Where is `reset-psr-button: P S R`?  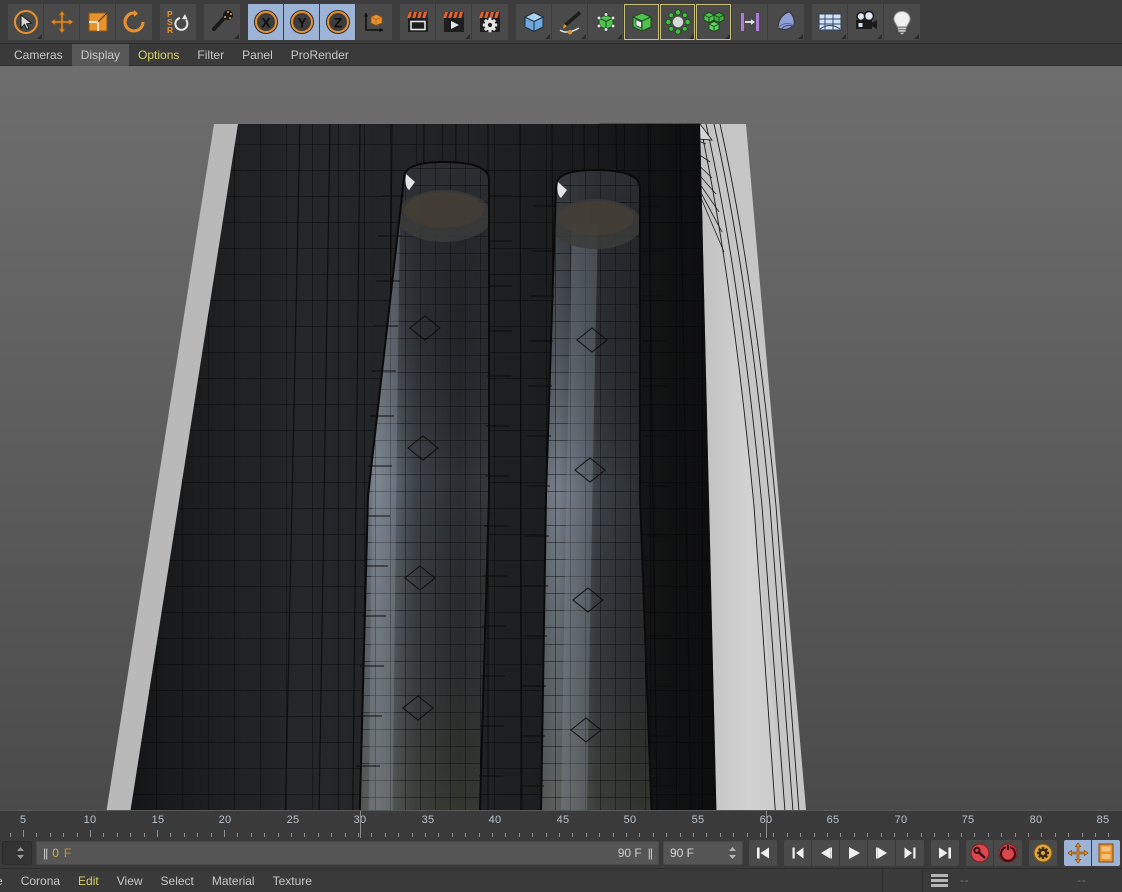 reset-psr-button: P S R is located at coordinates (178, 21).